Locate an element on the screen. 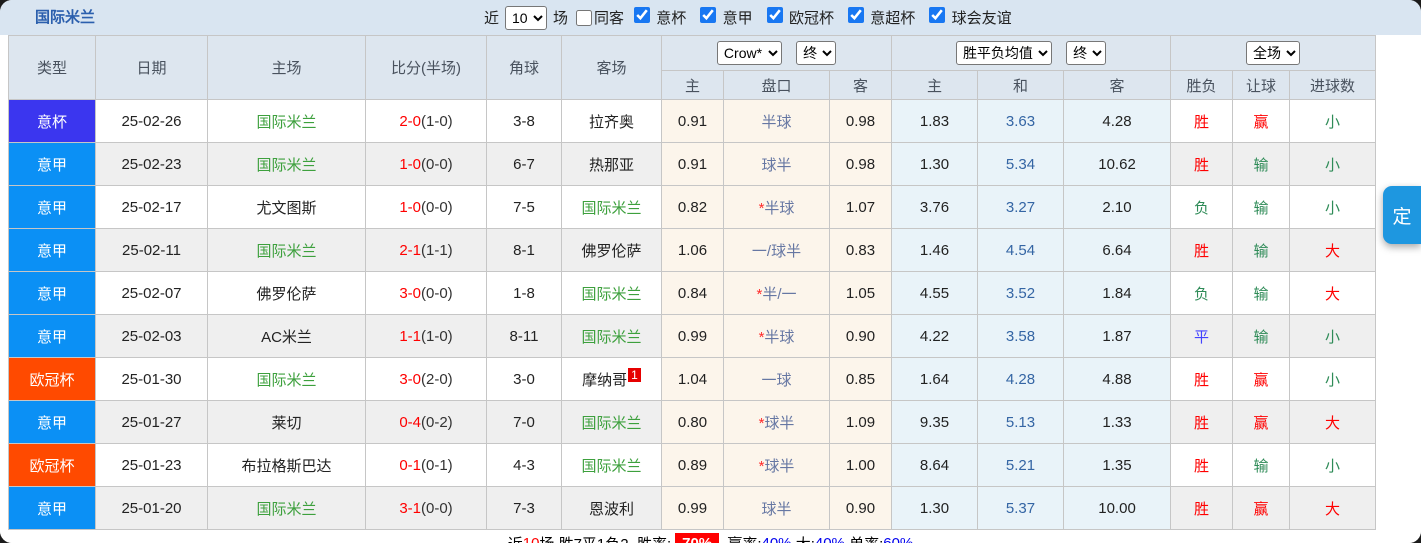  avg-odds-time-select: 终 is located at coordinates (1086, 53).